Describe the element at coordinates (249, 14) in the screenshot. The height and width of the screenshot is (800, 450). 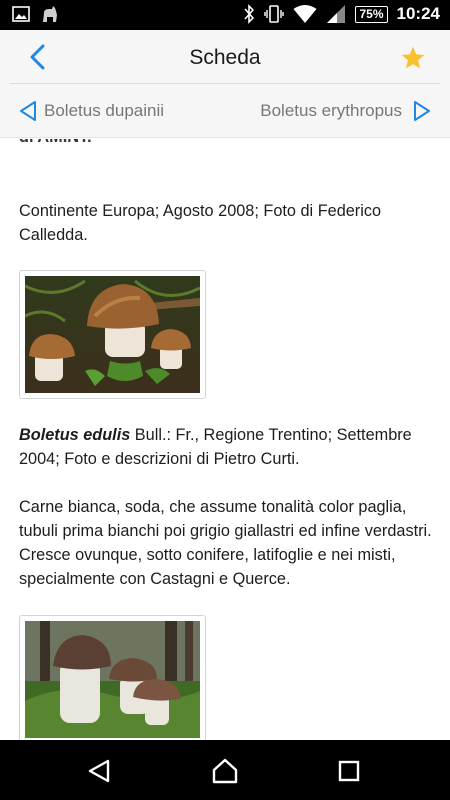
I see `bluetooth-icon` at that location.